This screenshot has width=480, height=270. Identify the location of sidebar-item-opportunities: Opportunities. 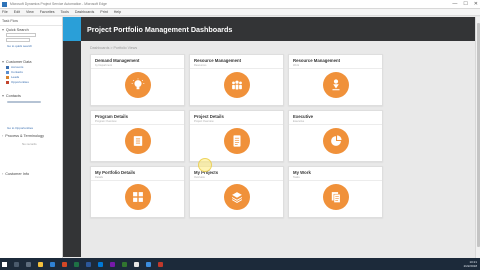
(17, 82).